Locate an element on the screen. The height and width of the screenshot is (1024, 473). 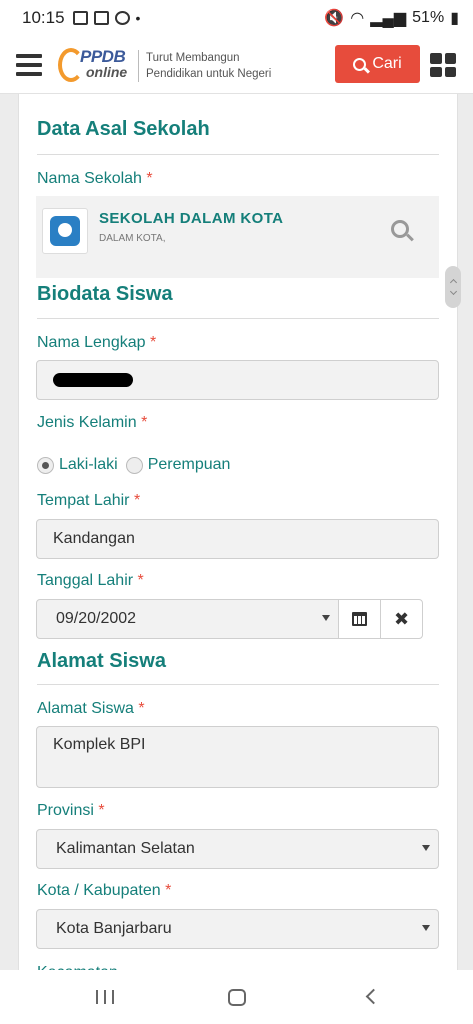
app-notification-icon is located at coordinates (101, 18).